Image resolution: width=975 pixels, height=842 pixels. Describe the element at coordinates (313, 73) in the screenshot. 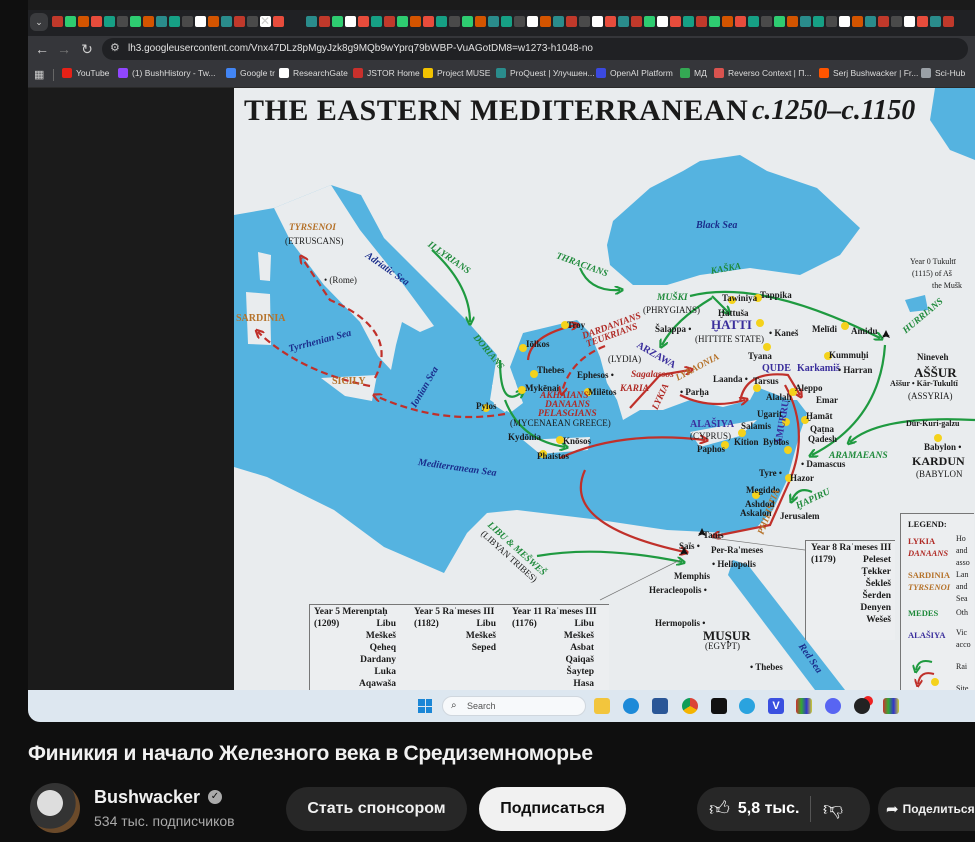

I see `bookmark-item: ResearchGate` at that location.